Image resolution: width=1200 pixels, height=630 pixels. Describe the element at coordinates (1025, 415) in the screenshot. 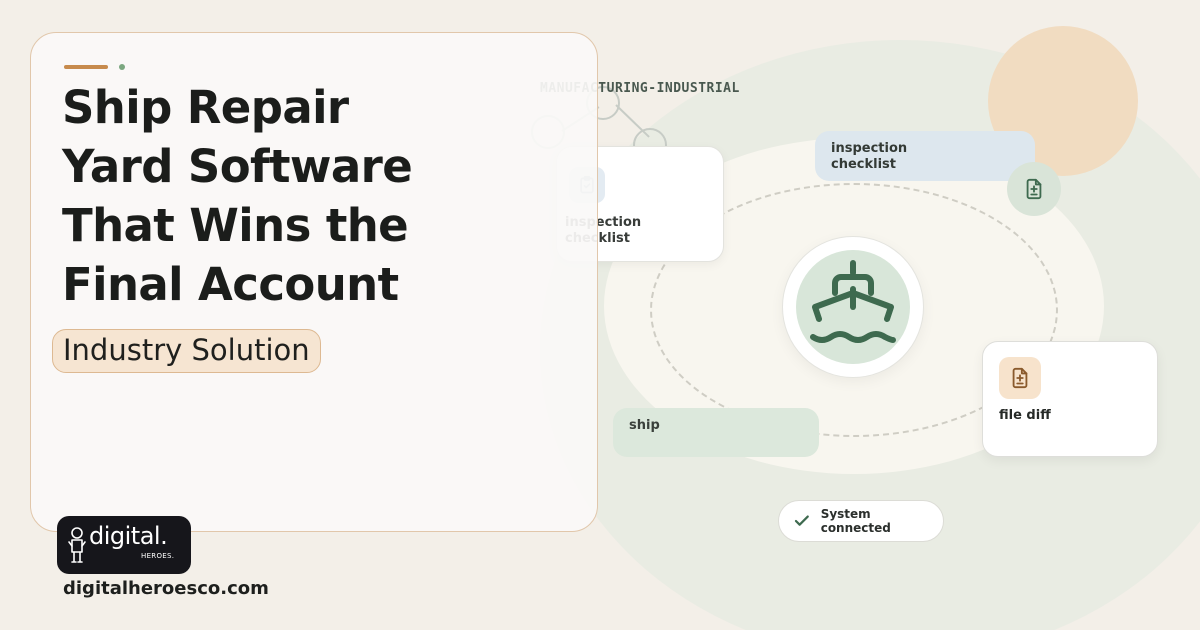

I see `file-diff-label: file diff` at that location.